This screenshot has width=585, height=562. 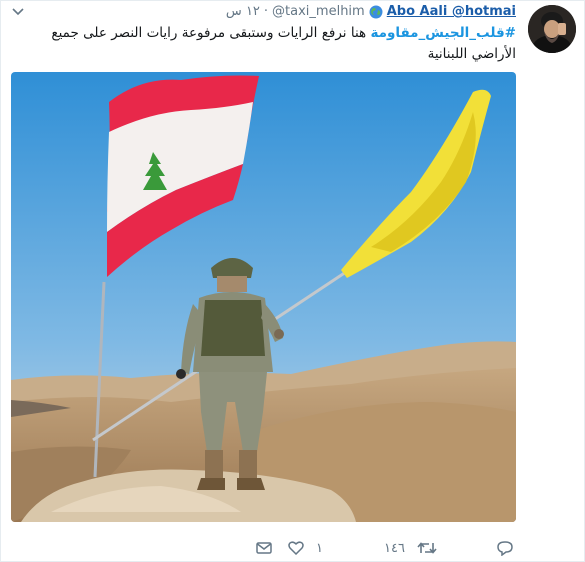 I want to click on heart-icon, so click(x=296, y=548).